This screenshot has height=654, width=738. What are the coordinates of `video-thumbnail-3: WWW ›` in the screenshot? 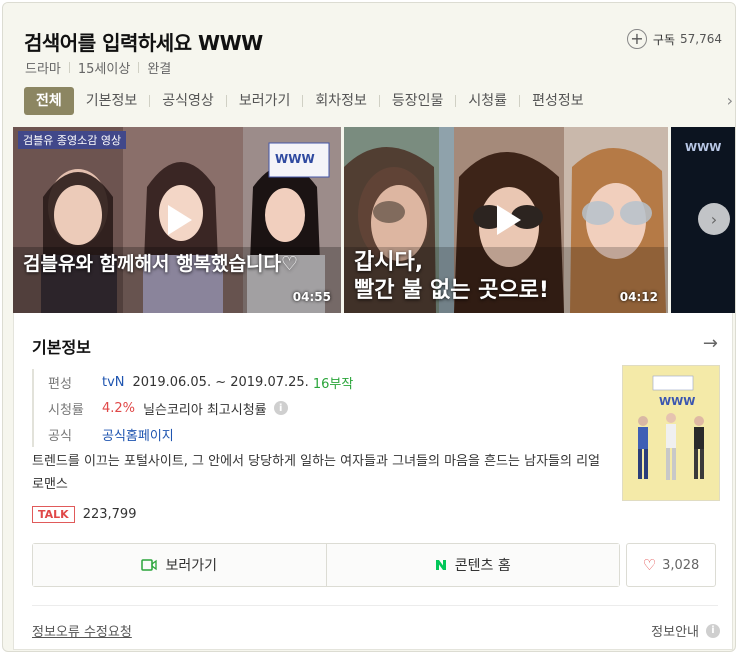 It's located at (703, 220).